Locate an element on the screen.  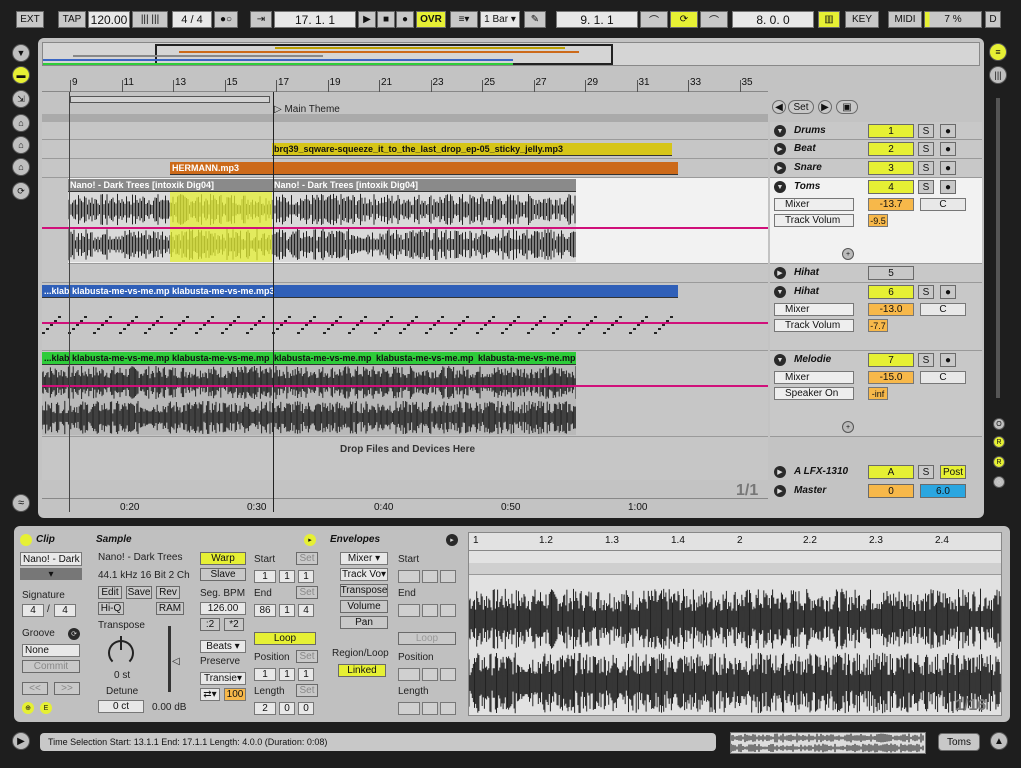
locator-next-icon: ▶ is located at coordinates (825, 107).